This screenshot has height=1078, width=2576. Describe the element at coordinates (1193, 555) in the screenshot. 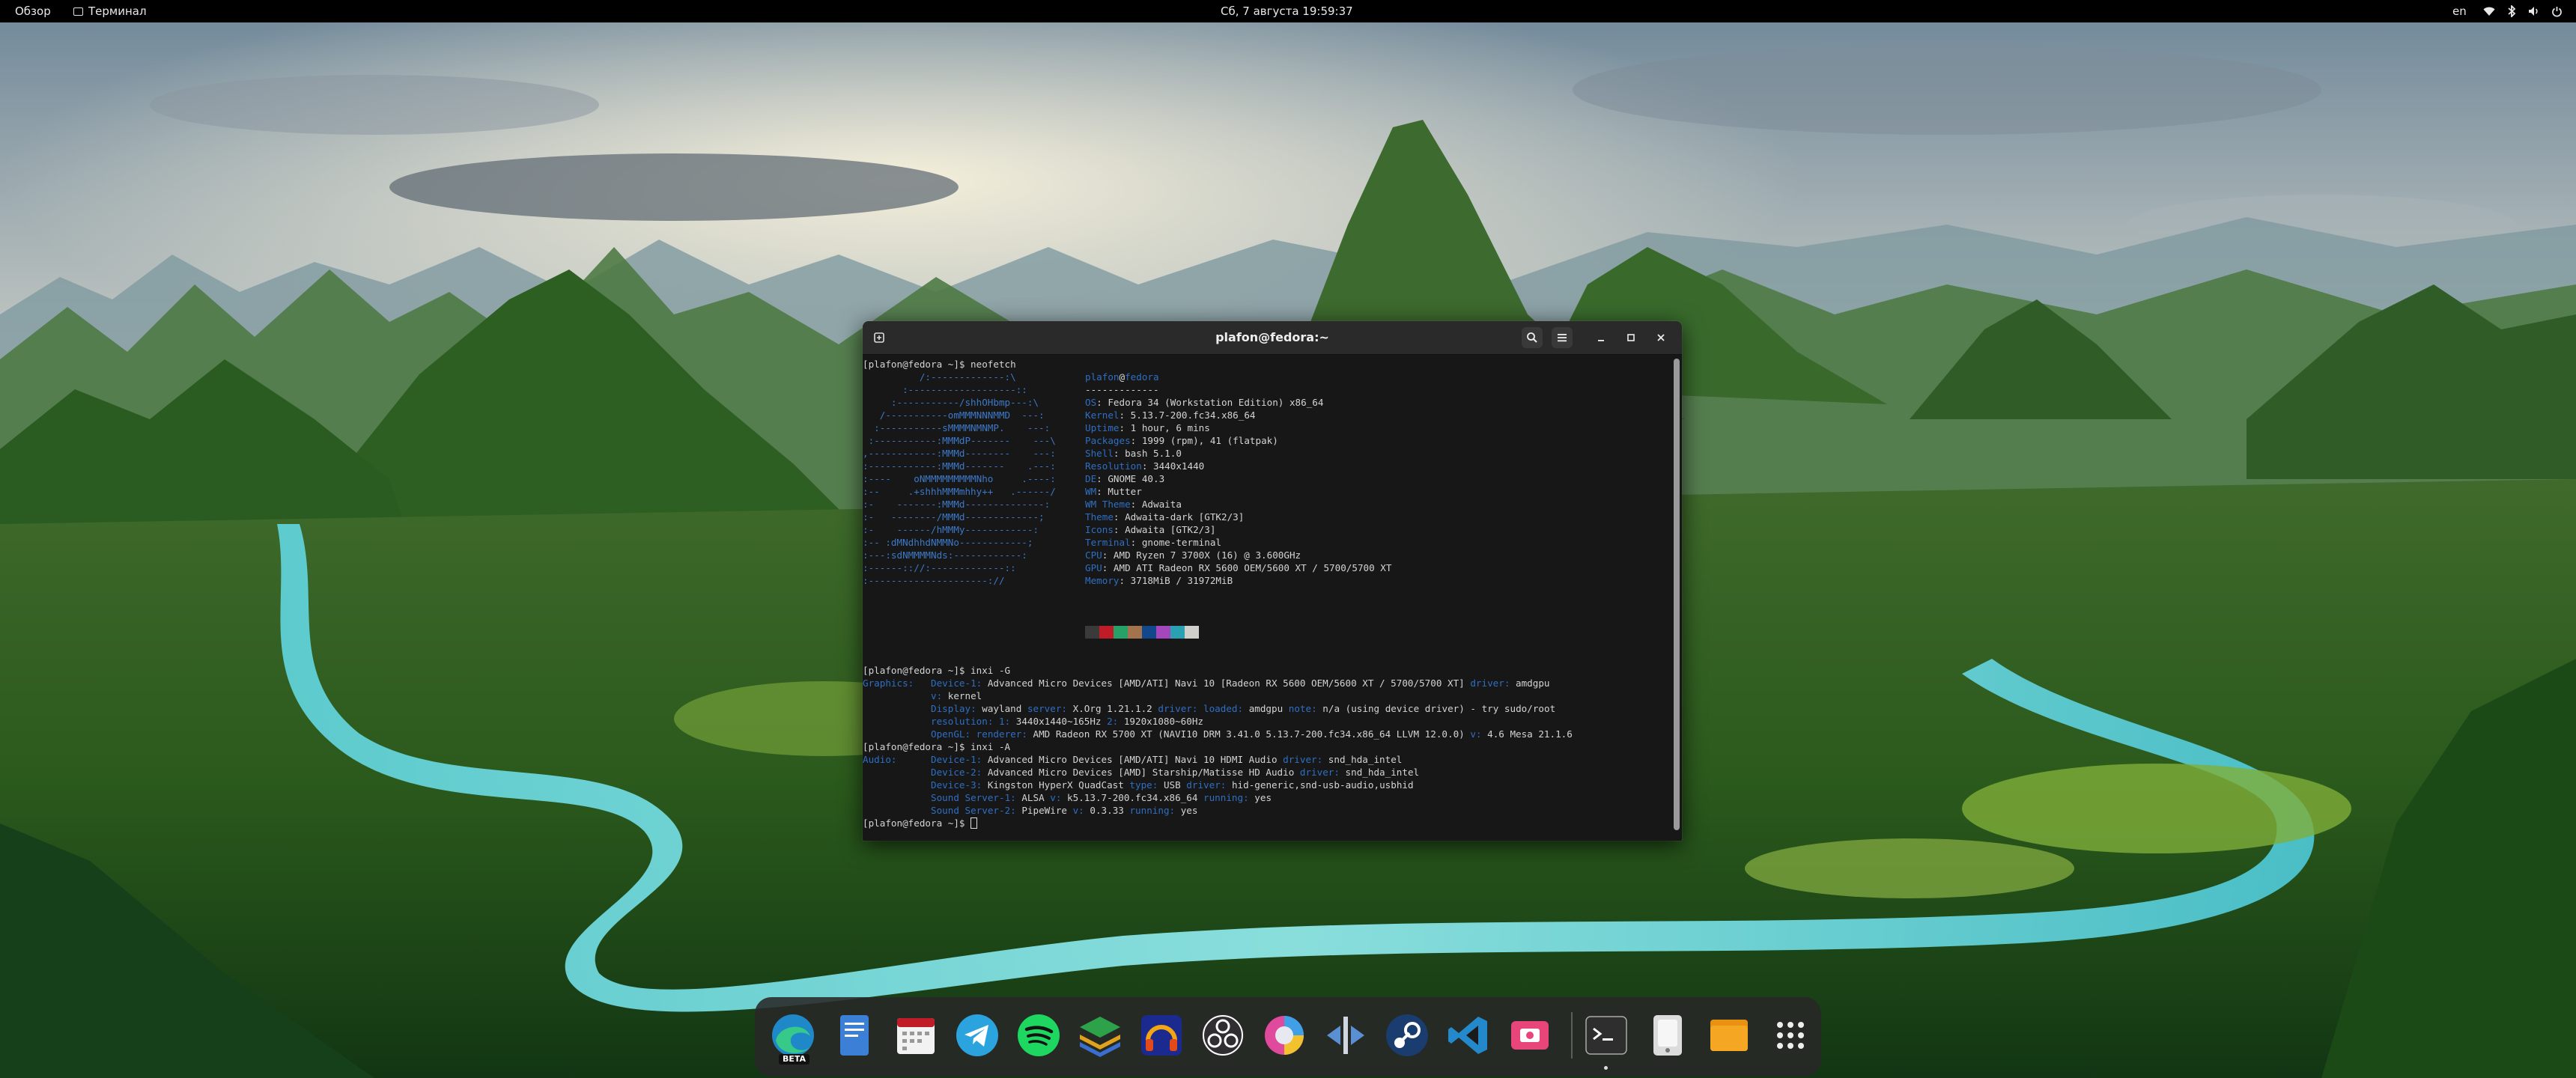

I see `sysinfo-line: CPU: AMD Ryzen 7 3700X (16) @ 3.600GHz` at that location.